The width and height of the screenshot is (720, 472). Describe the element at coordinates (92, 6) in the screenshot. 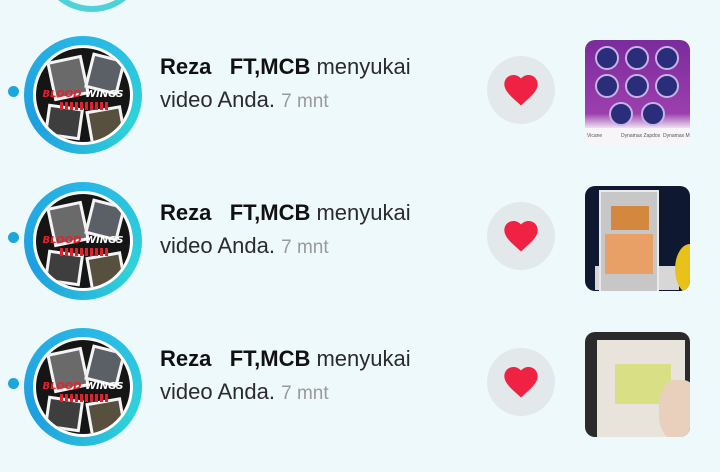

I see `previous-avatar-ring` at that location.